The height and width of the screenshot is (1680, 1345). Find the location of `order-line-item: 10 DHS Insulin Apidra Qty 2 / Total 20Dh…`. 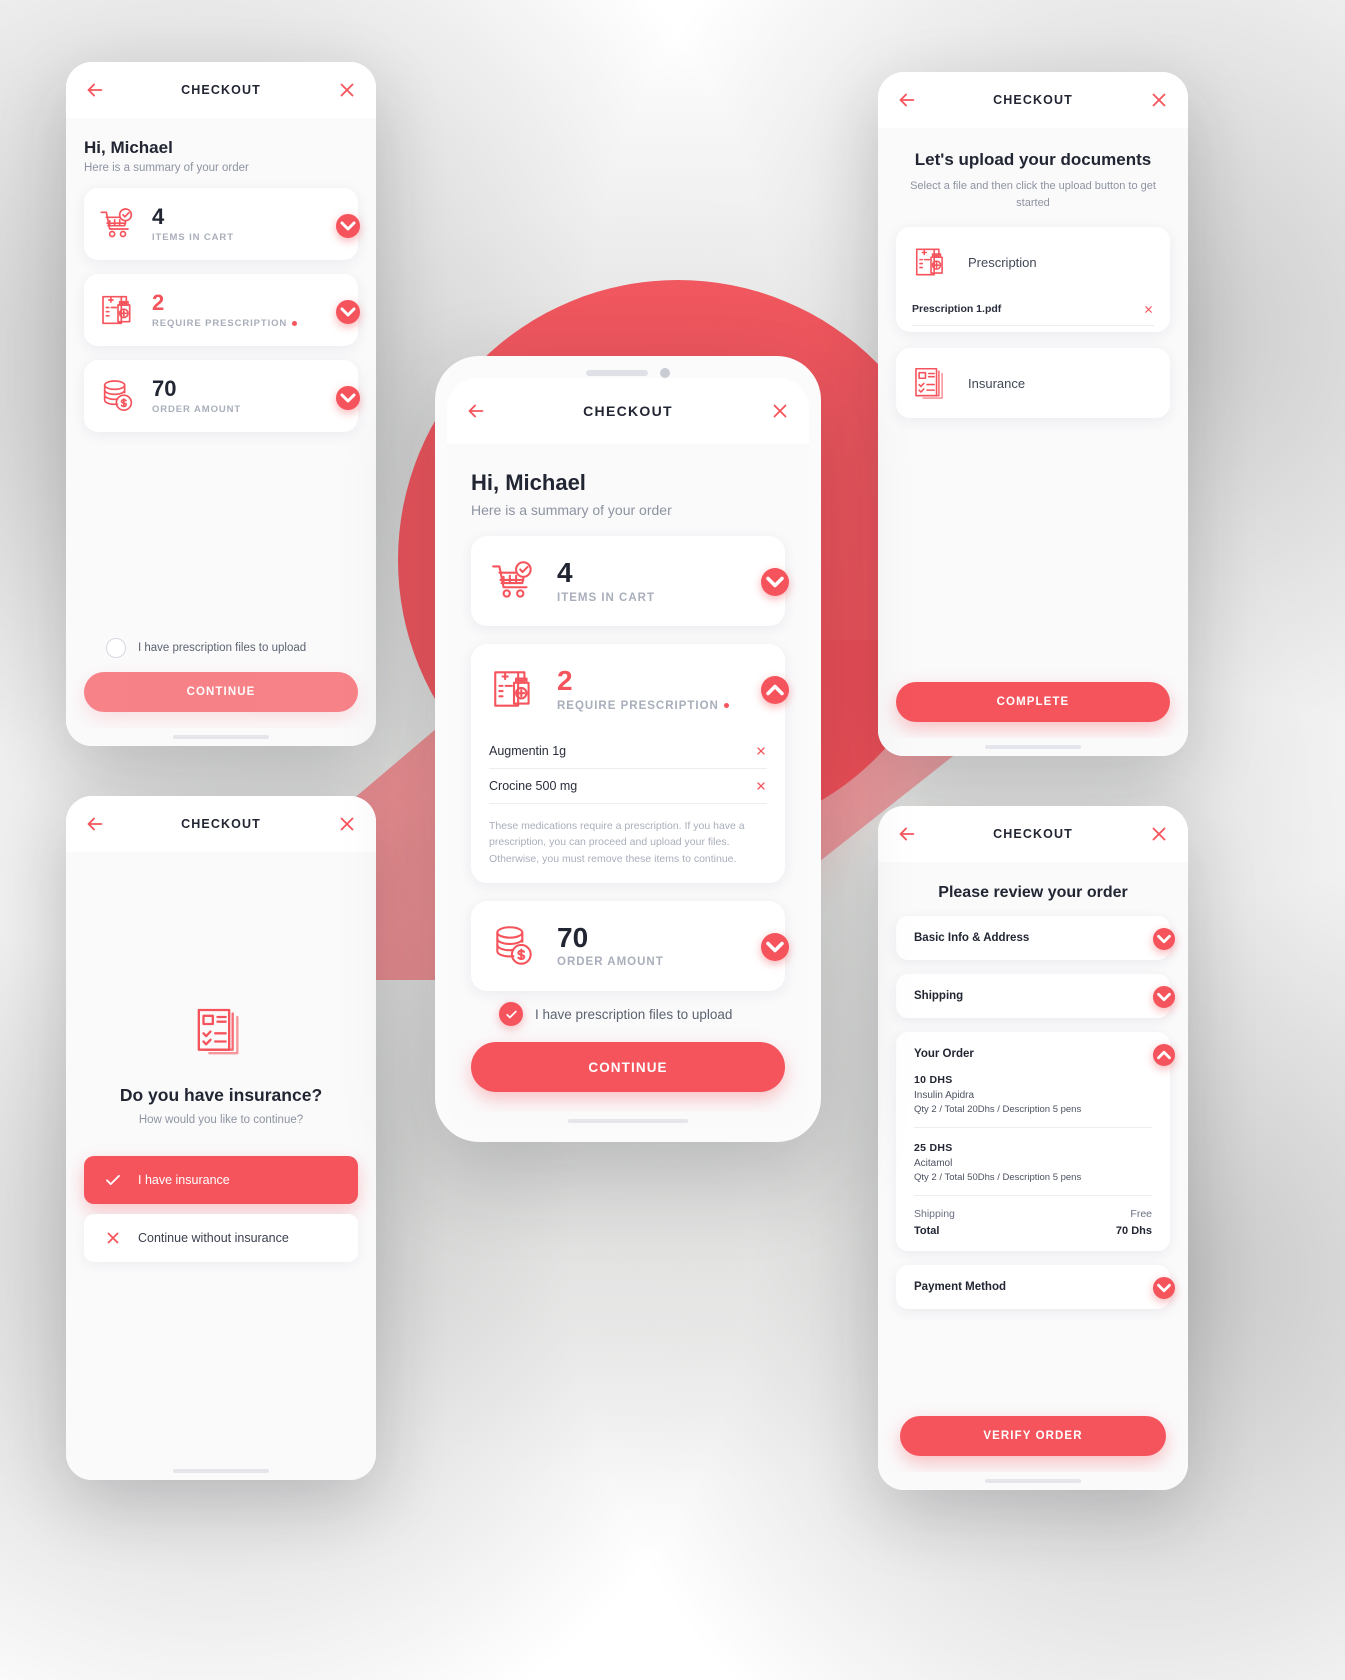

order-line-item: 10 DHS Insulin Apidra Qty 2 / Total 20Dh… is located at coordinates (1033, 1094).